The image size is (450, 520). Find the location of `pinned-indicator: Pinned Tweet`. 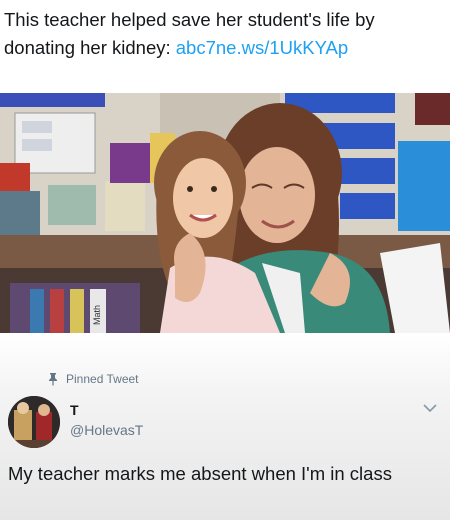

pinned-indicator: Pinned Tweet is located at coordinates (92, 379).